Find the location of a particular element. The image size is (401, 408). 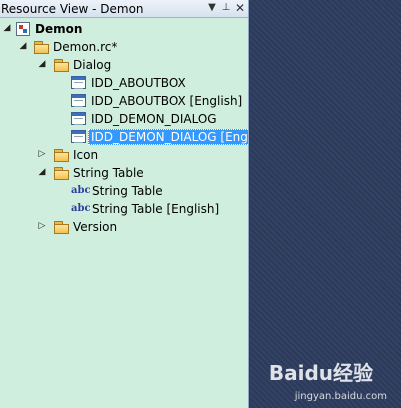

tree-item-label: IDD_DEMON_DIALOG [English] is located at coordinates (168, 137).